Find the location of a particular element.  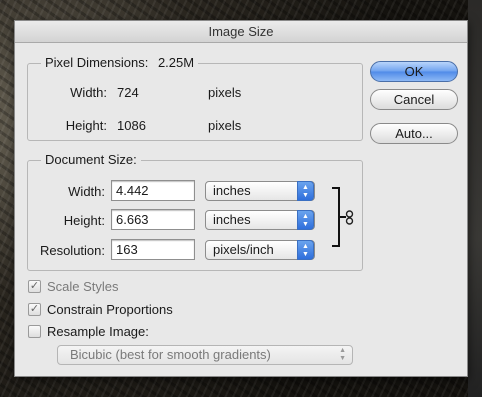

constrain-proportions-checkbox: ✓ is located at coordinates (34, 309).